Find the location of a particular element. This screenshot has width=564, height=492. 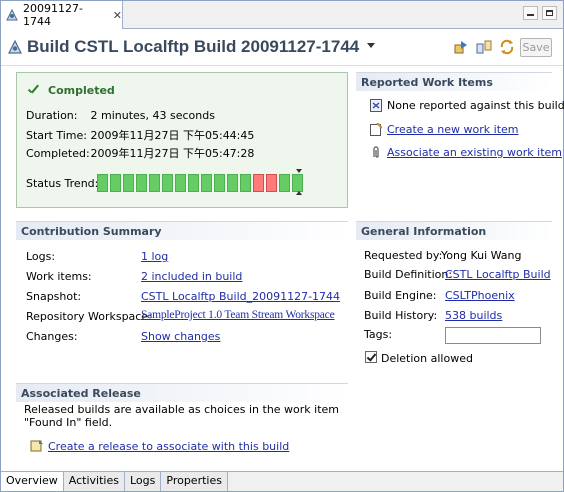

editor-tab: 20091127-1744 ✕ is located at coordinates (62, 15).